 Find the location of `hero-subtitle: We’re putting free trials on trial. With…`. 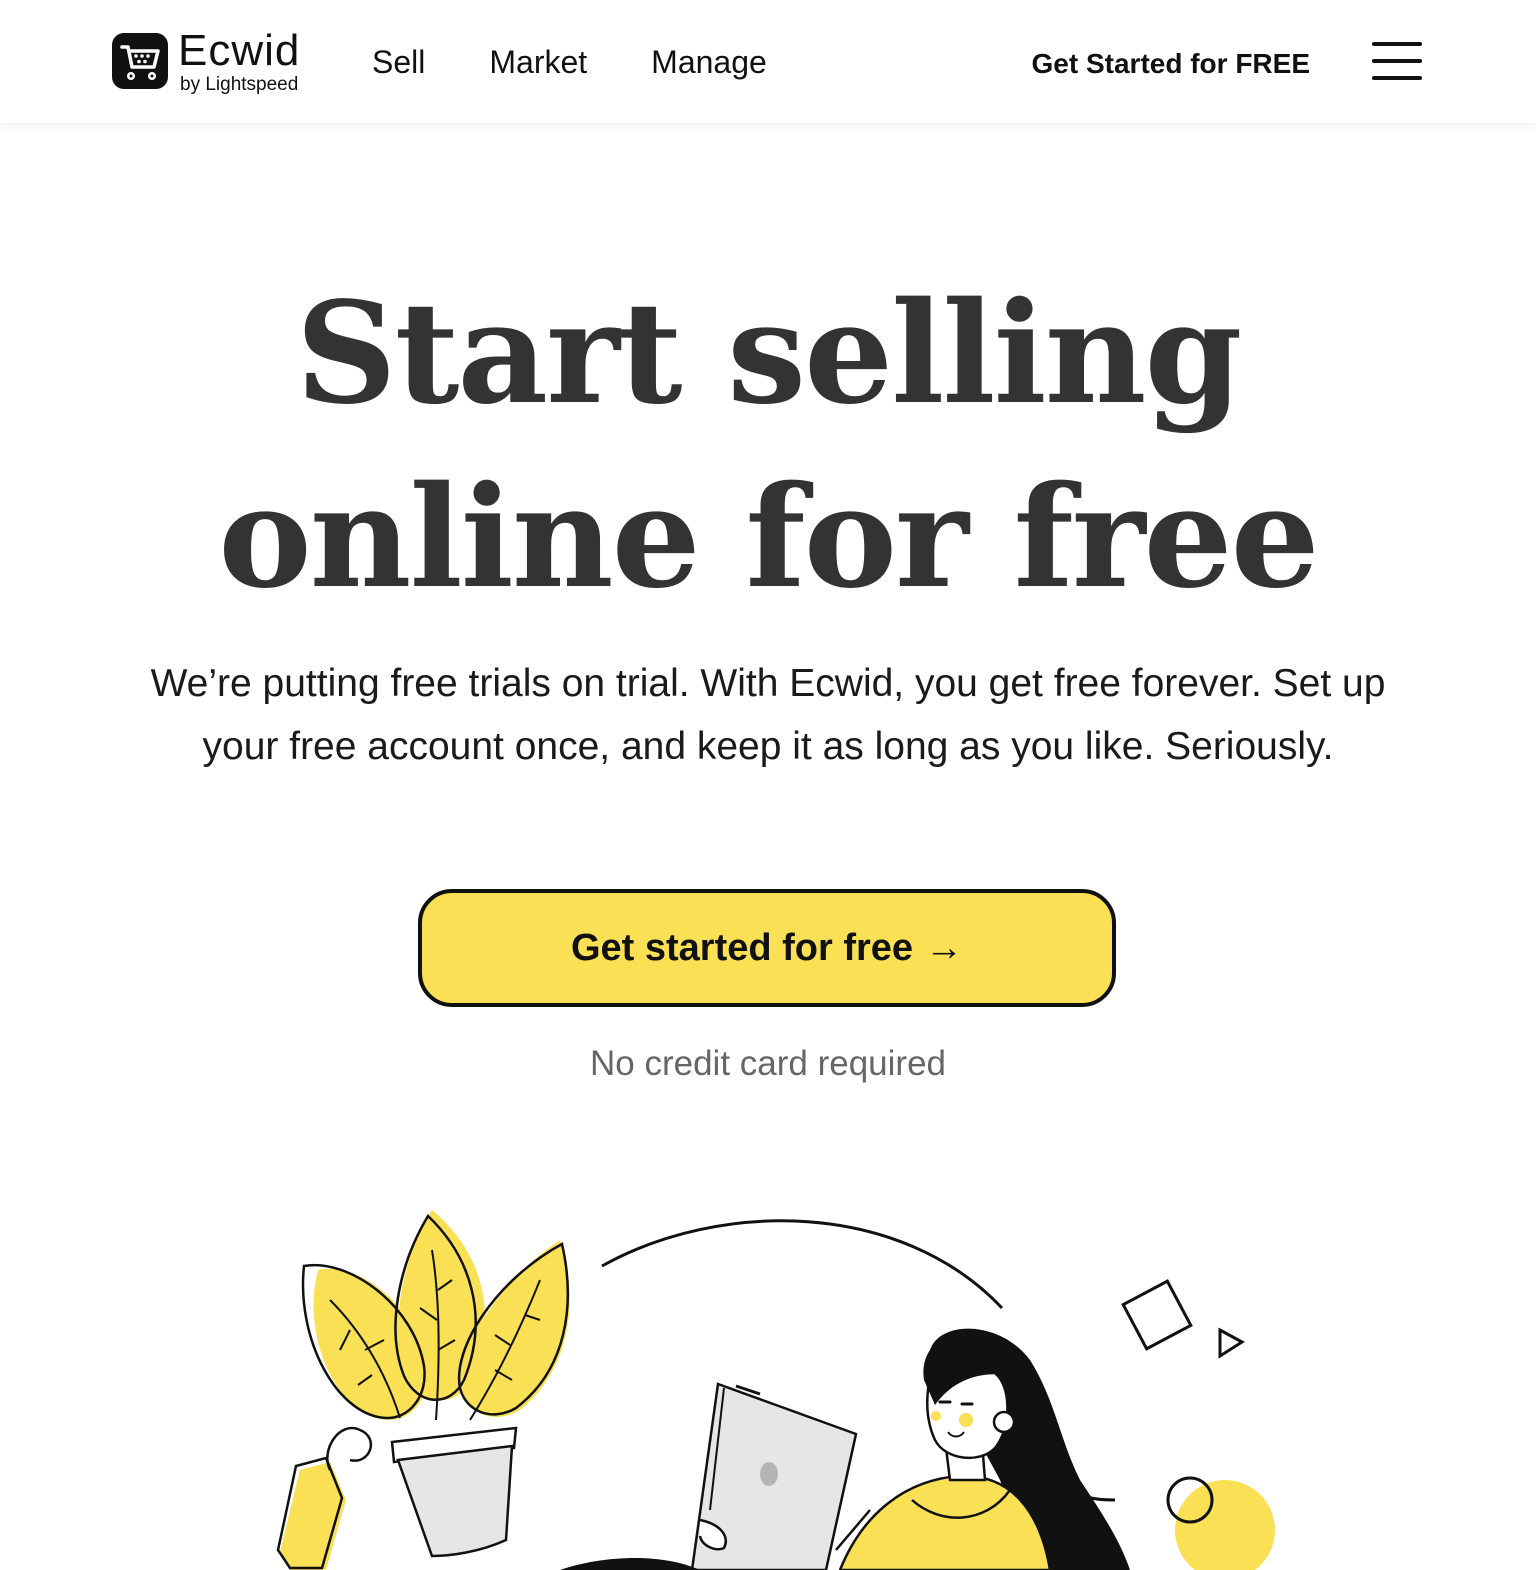

hero-subtitle: We’re putting free trials on trial. With… is located at coordinates (768, 715).